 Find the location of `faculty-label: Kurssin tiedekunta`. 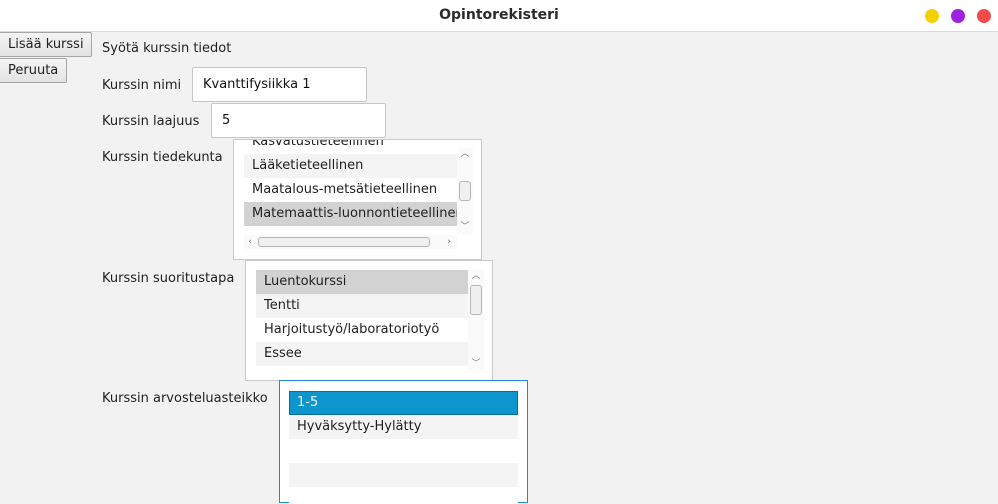

faculty-label: Kurssin tiedekunta is located at coordinates (162, 157).